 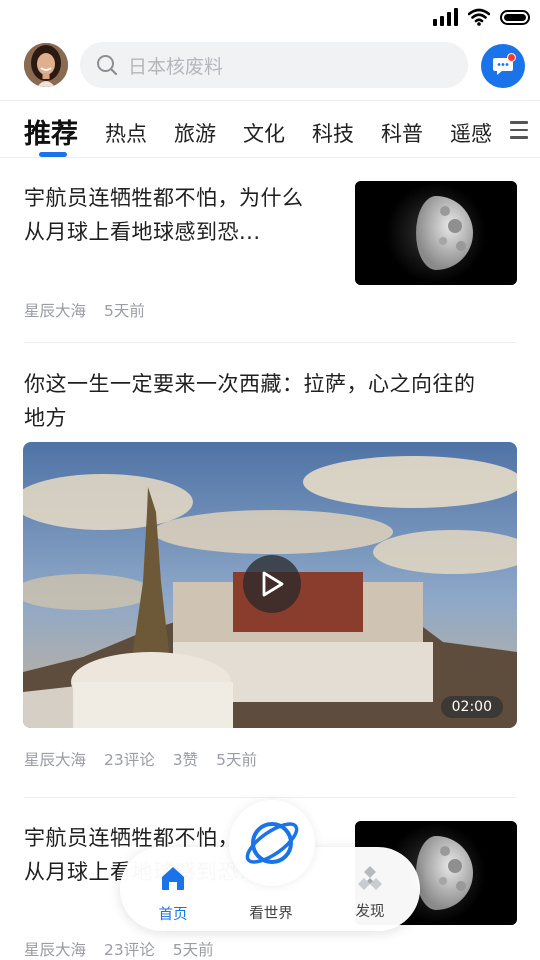 I want to click on message-button, so click(x=503, y=66).